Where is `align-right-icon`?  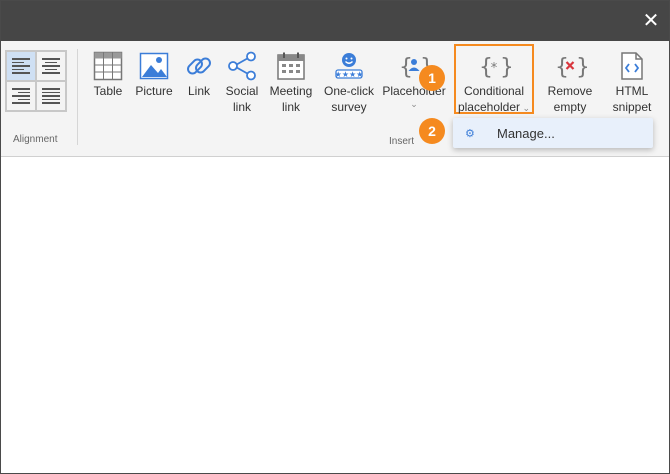
align-right-icon is located at coordinates (21, 96).